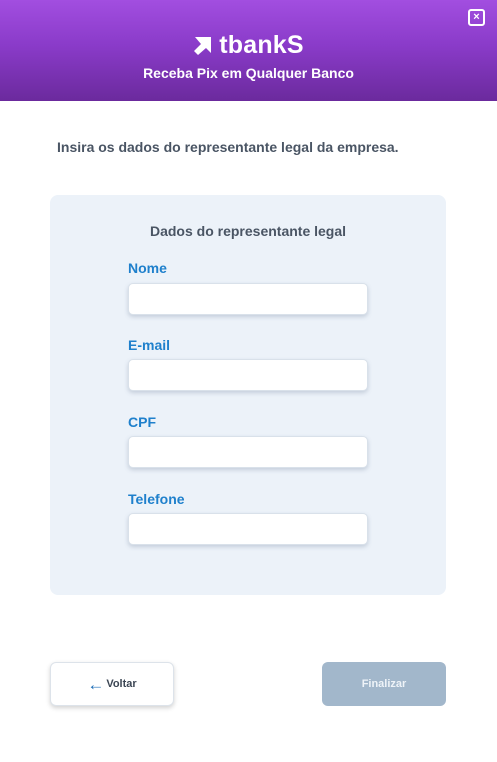 This screenshot has height=762, width=497. I want to click on brand-logo: tbankS, so click(248, 45).